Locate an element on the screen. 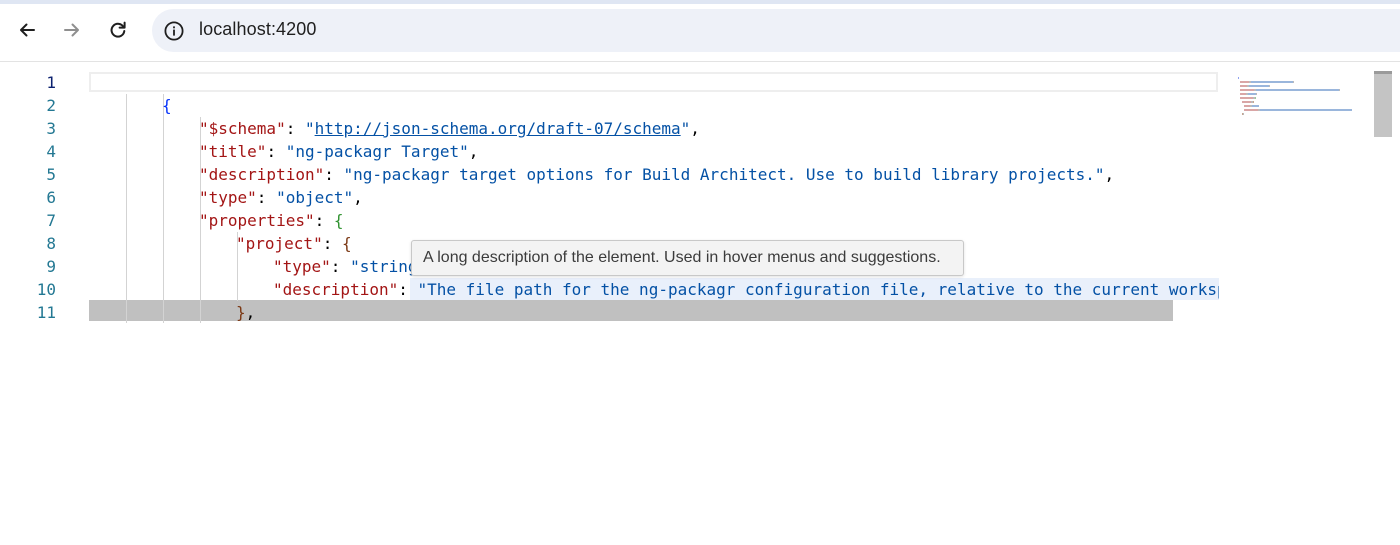 Image resolution: width=1400 pixels, height=545 pixels. reload-button is located at coordinates (118, 30).